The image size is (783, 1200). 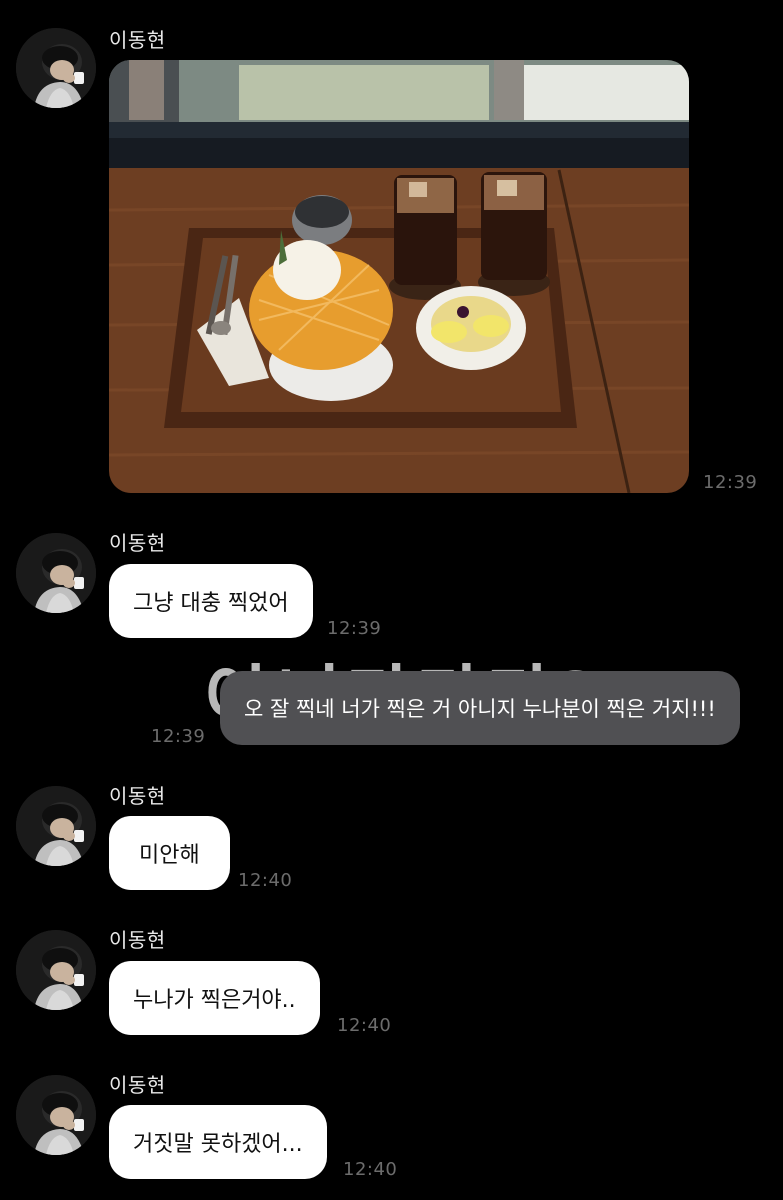 I want to click on message-text: 그냥 대충 찍었어, so click(x=211, y=603).